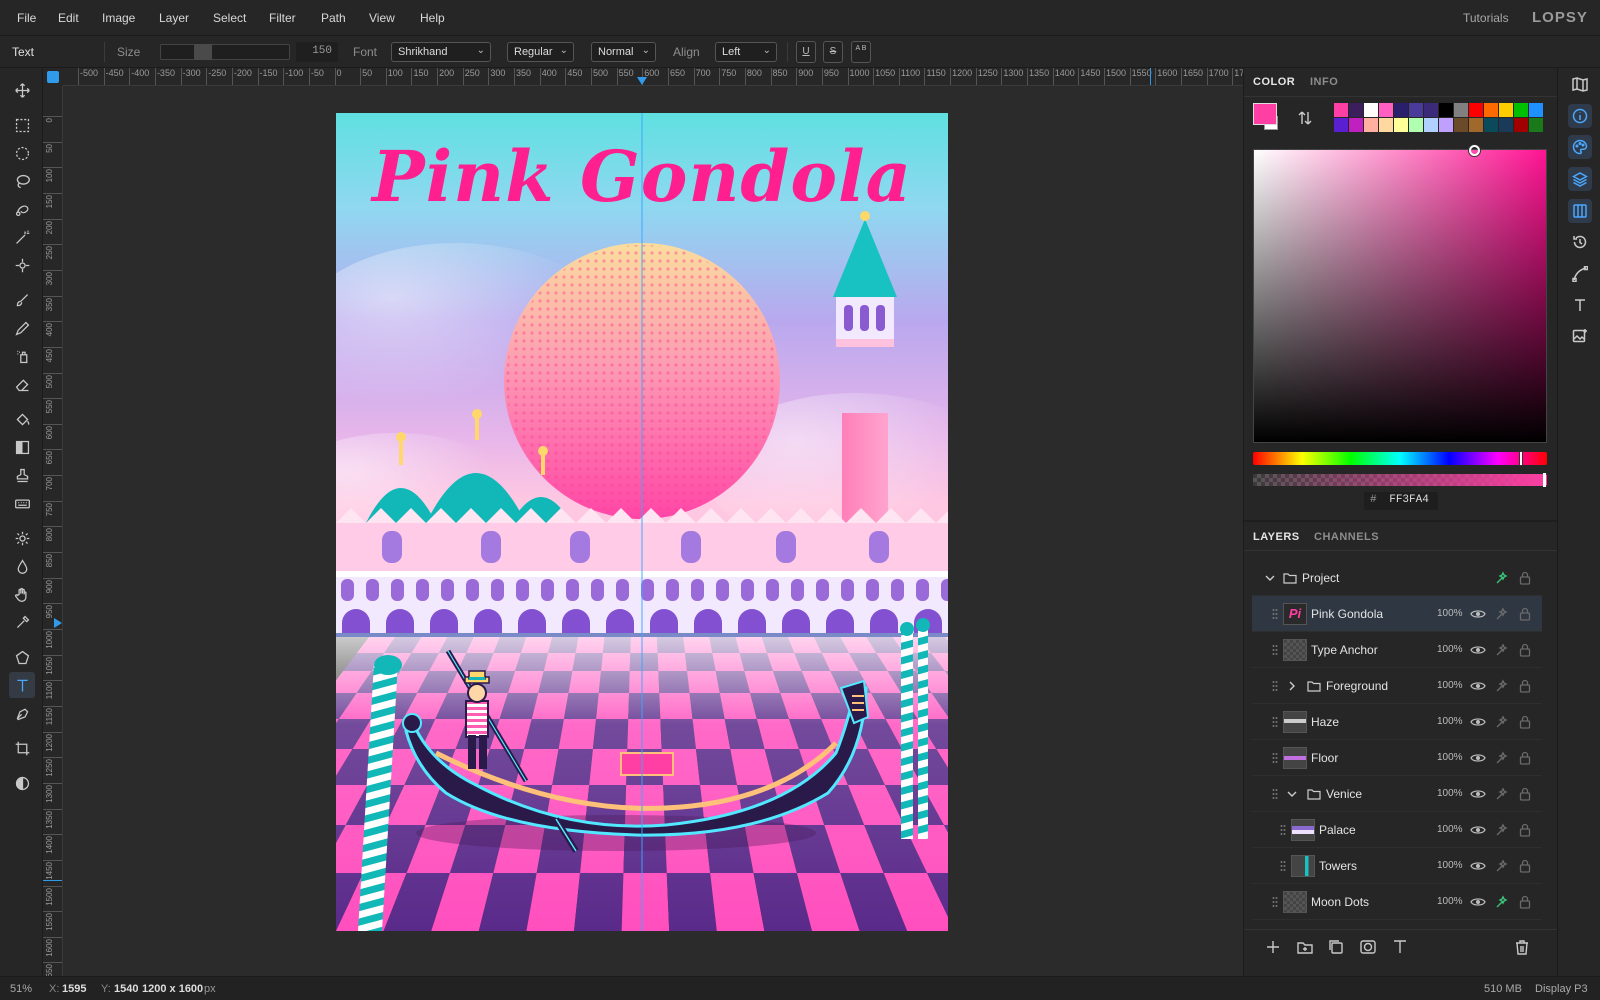 Image resolution: width=1600 pixels, height=1000 pixels. What do you see at coordinates (1580, 147) in the screenshot?
I see `palette-icon` at bounding box center [1580, 147].